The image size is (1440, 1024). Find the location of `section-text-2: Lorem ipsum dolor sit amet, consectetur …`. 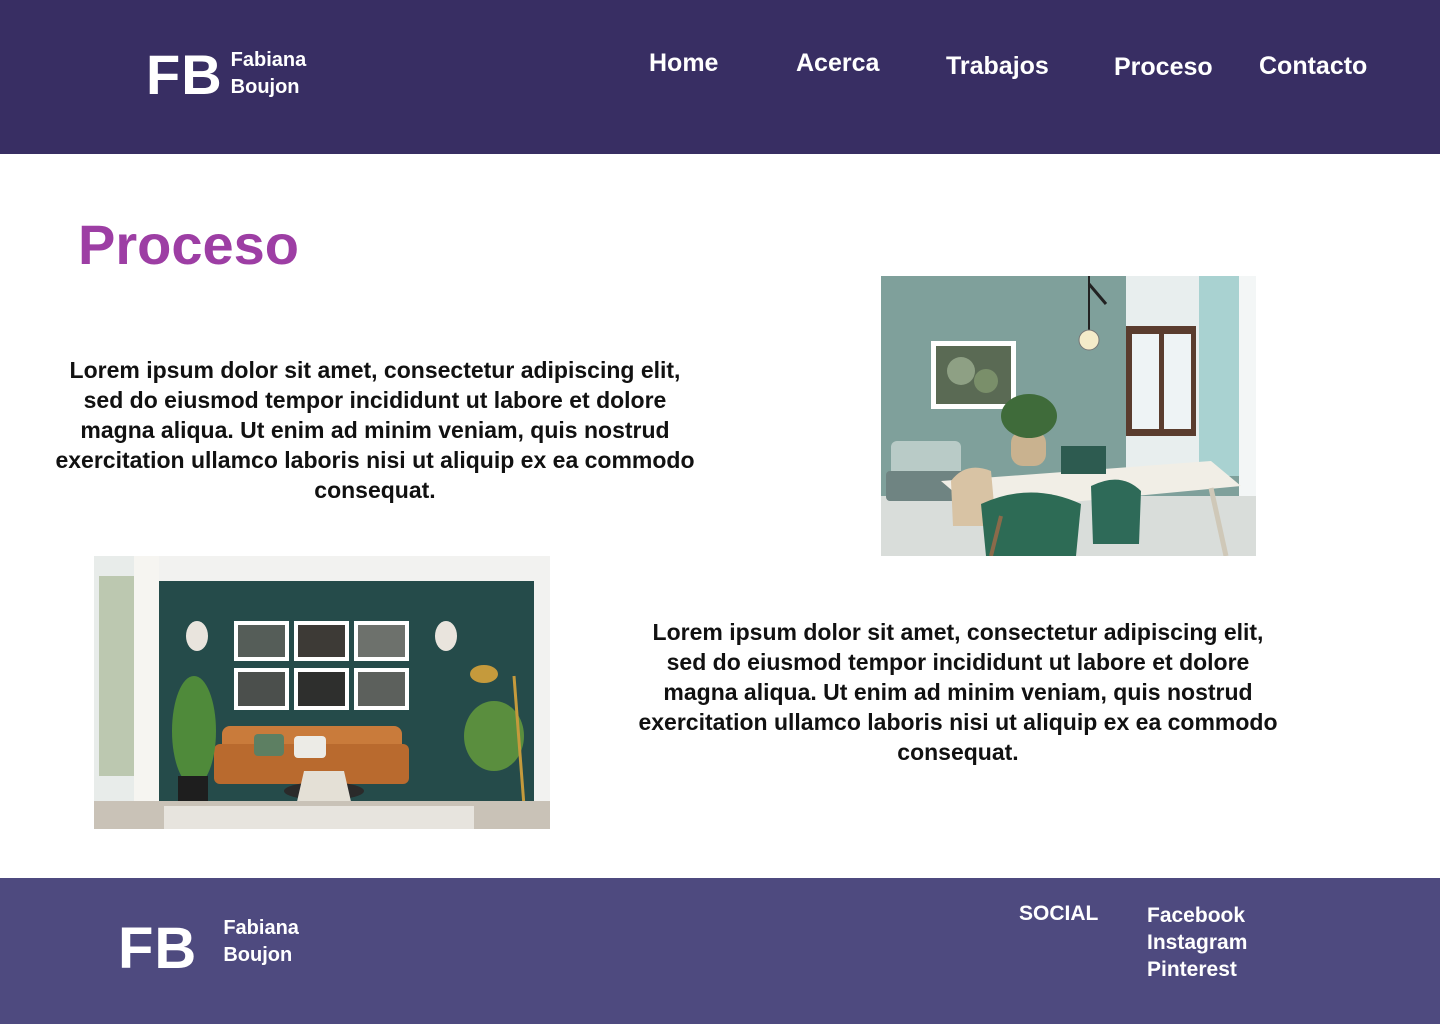

section-text-2: Lorem ipsum dolor sit amet, consectetur … is located at coordinates (958, 692).